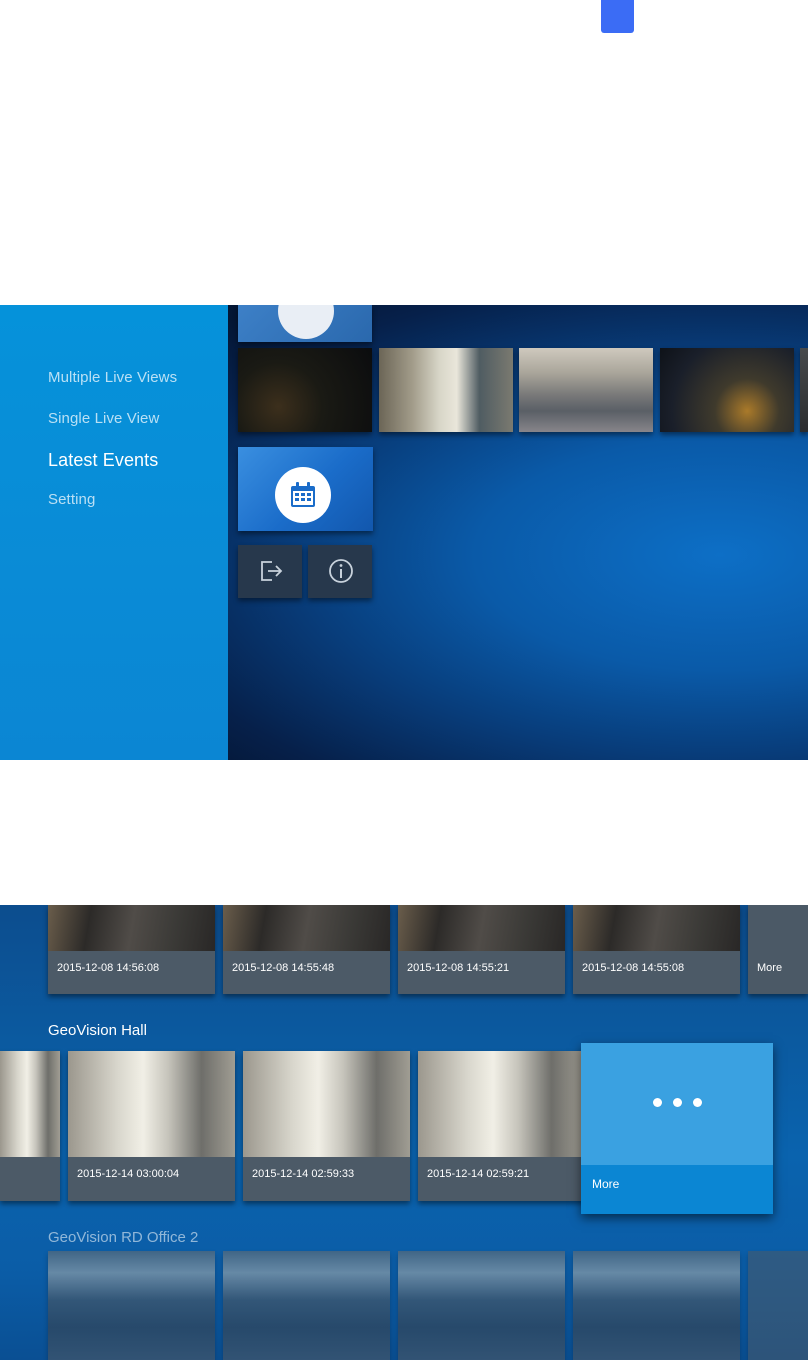 This screenshot has width=808, height=1360. What do you see at coordinates (103, 418) in the screenshot?
I see `menu-item-single-live-view: Single Live View` at bounding box center [103, 418].